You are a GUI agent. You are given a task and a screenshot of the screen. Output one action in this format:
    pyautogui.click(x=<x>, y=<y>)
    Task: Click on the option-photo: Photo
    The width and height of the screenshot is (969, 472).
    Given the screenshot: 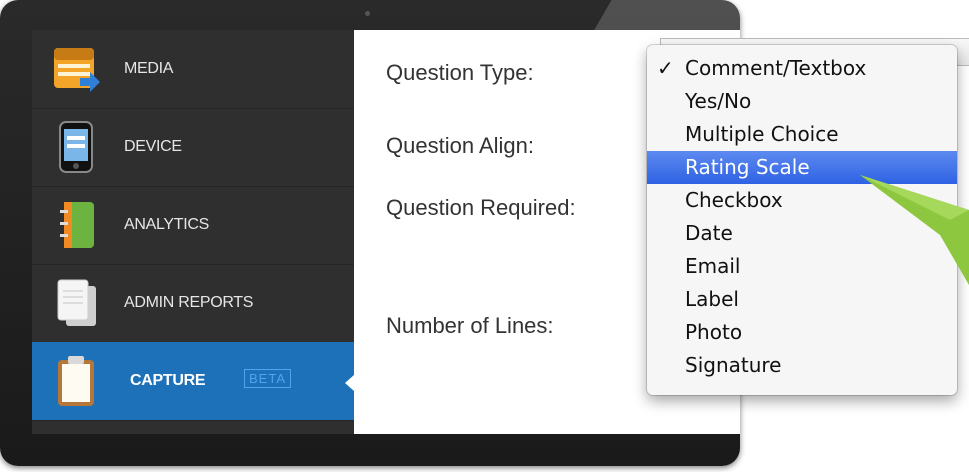 What is the action you would take?
    pyautogui.click(x=802, y=332)
    